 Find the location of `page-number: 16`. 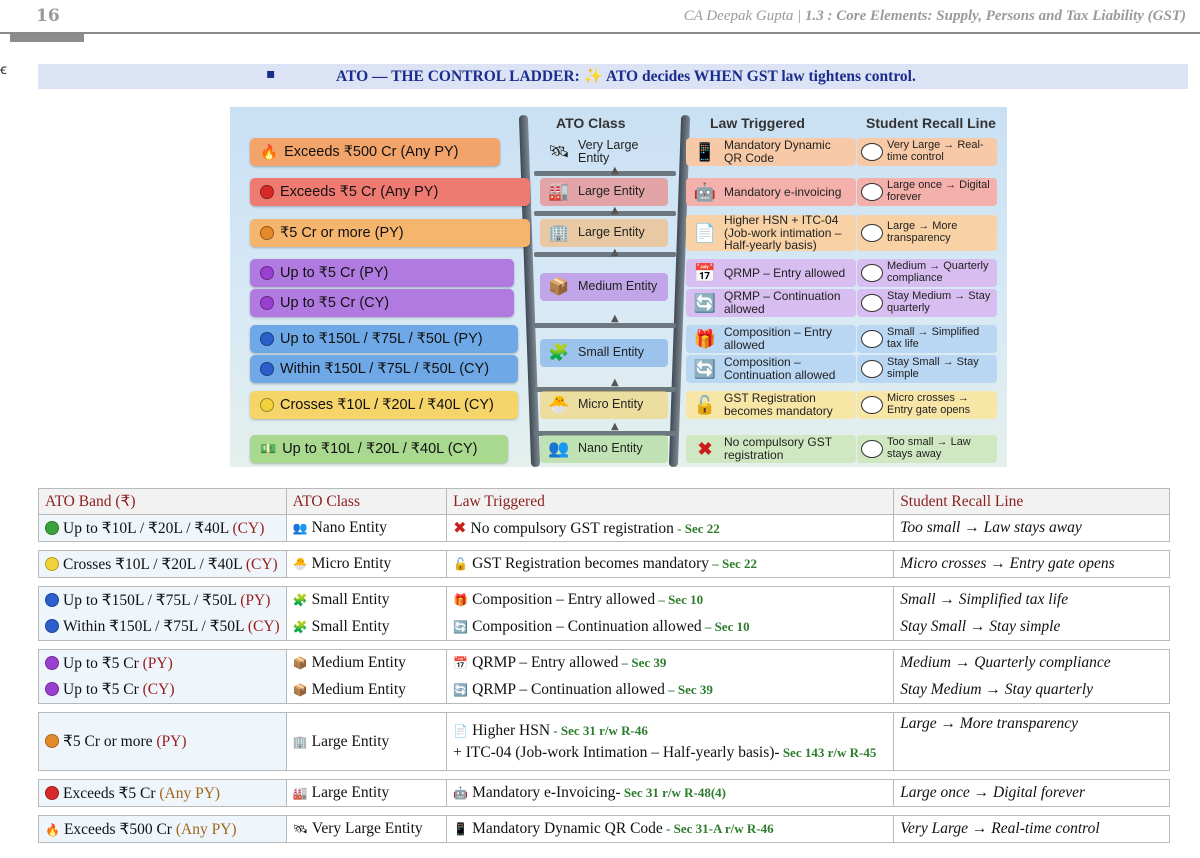

page-number: 16 is located at coordinates (48, 16).